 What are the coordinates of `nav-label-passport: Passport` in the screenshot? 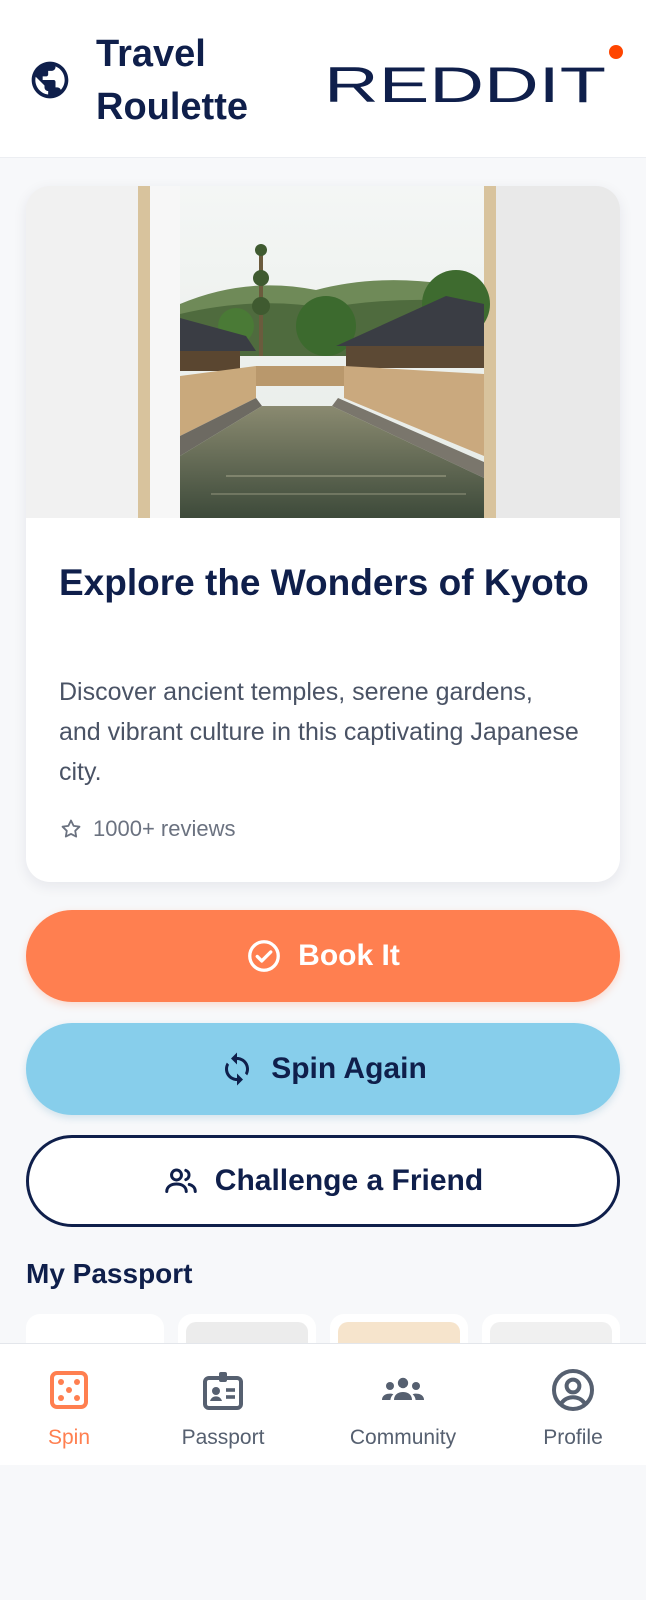 It's located at (223, 1437).